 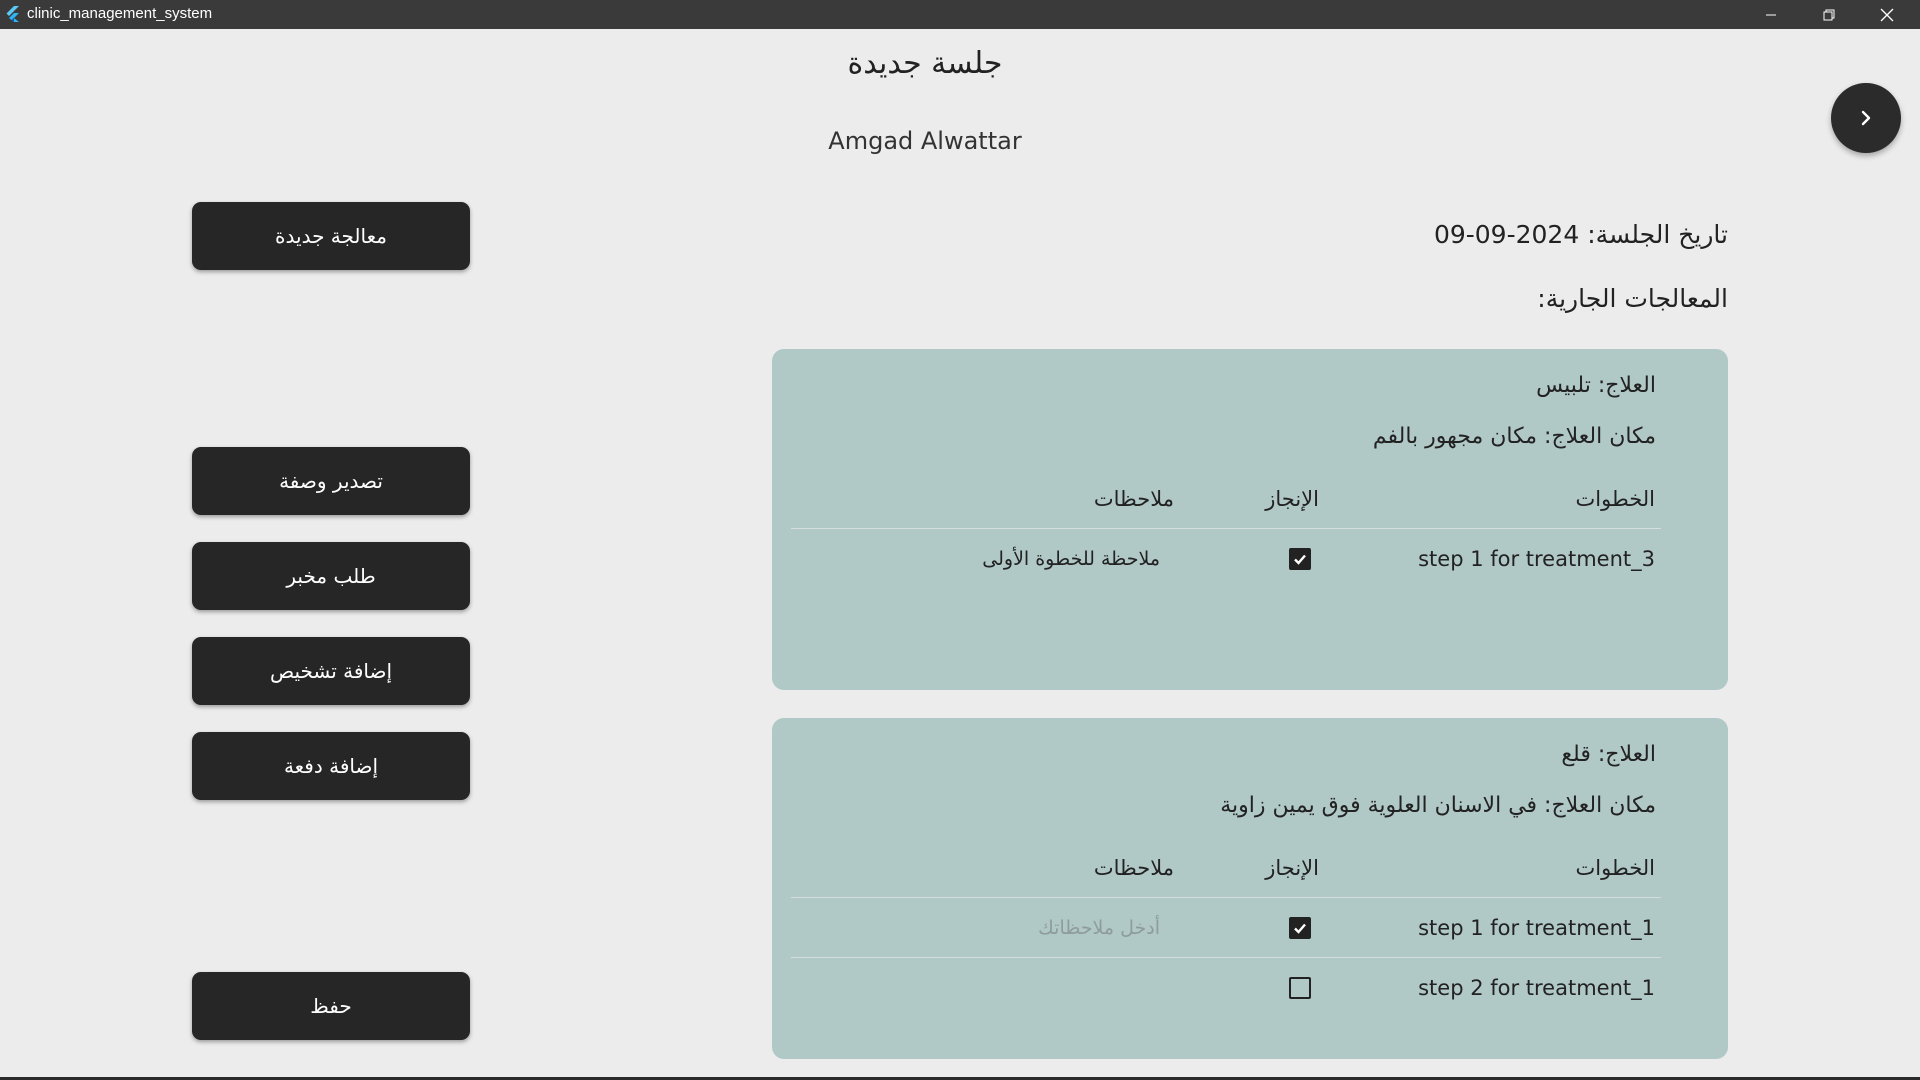 What do you see at coordinates (1099, 928) in the screenshot?
I see `step-note-field: أدخل ملاحظاتك` at bounding box center [1099, 928].